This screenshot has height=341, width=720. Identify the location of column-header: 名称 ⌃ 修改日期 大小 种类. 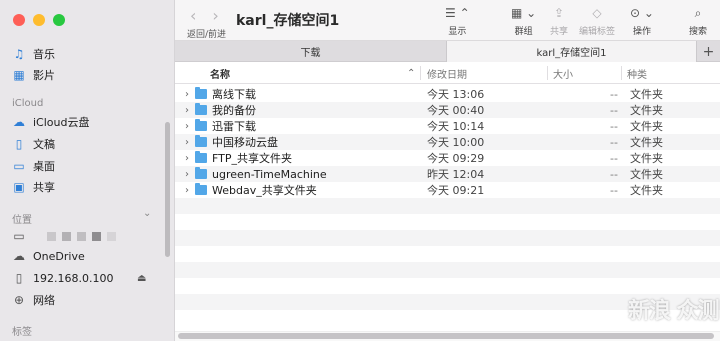
(447, 73).